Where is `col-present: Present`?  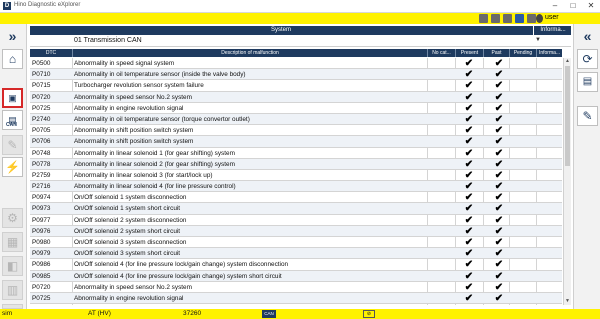
col-present: Present is located at coordinates (469, 53).